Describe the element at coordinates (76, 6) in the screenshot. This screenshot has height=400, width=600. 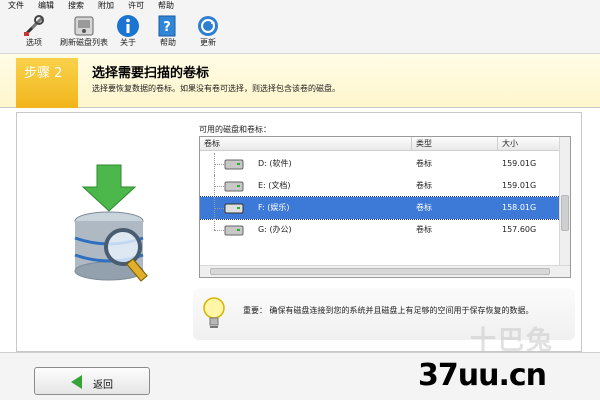
I see `menu-search: 搜索` at that location.